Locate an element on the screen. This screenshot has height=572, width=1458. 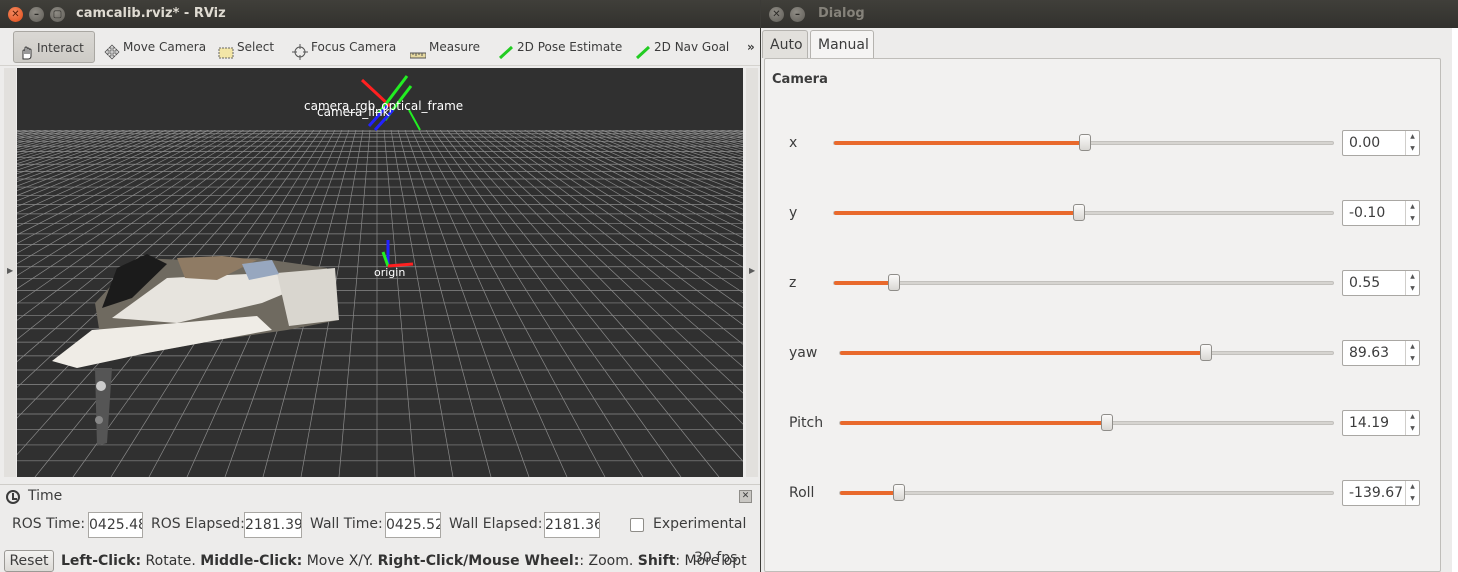
slider-label-pitch: Pitch is located at coordinates (806, 423).